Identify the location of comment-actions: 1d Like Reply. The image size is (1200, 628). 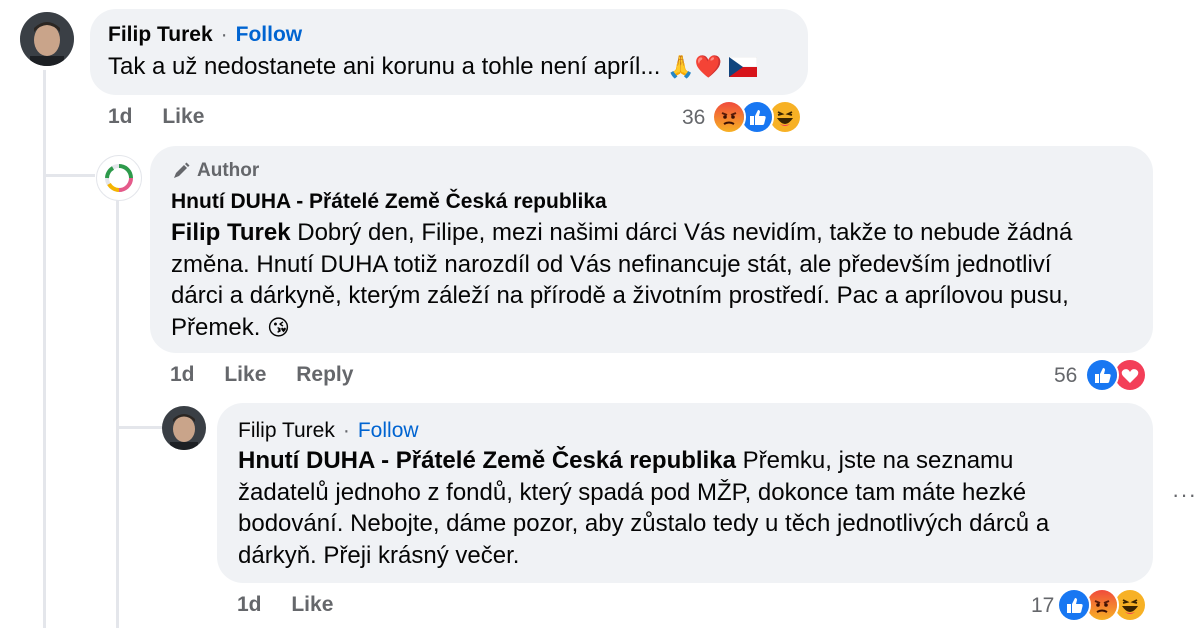
(261, 375).